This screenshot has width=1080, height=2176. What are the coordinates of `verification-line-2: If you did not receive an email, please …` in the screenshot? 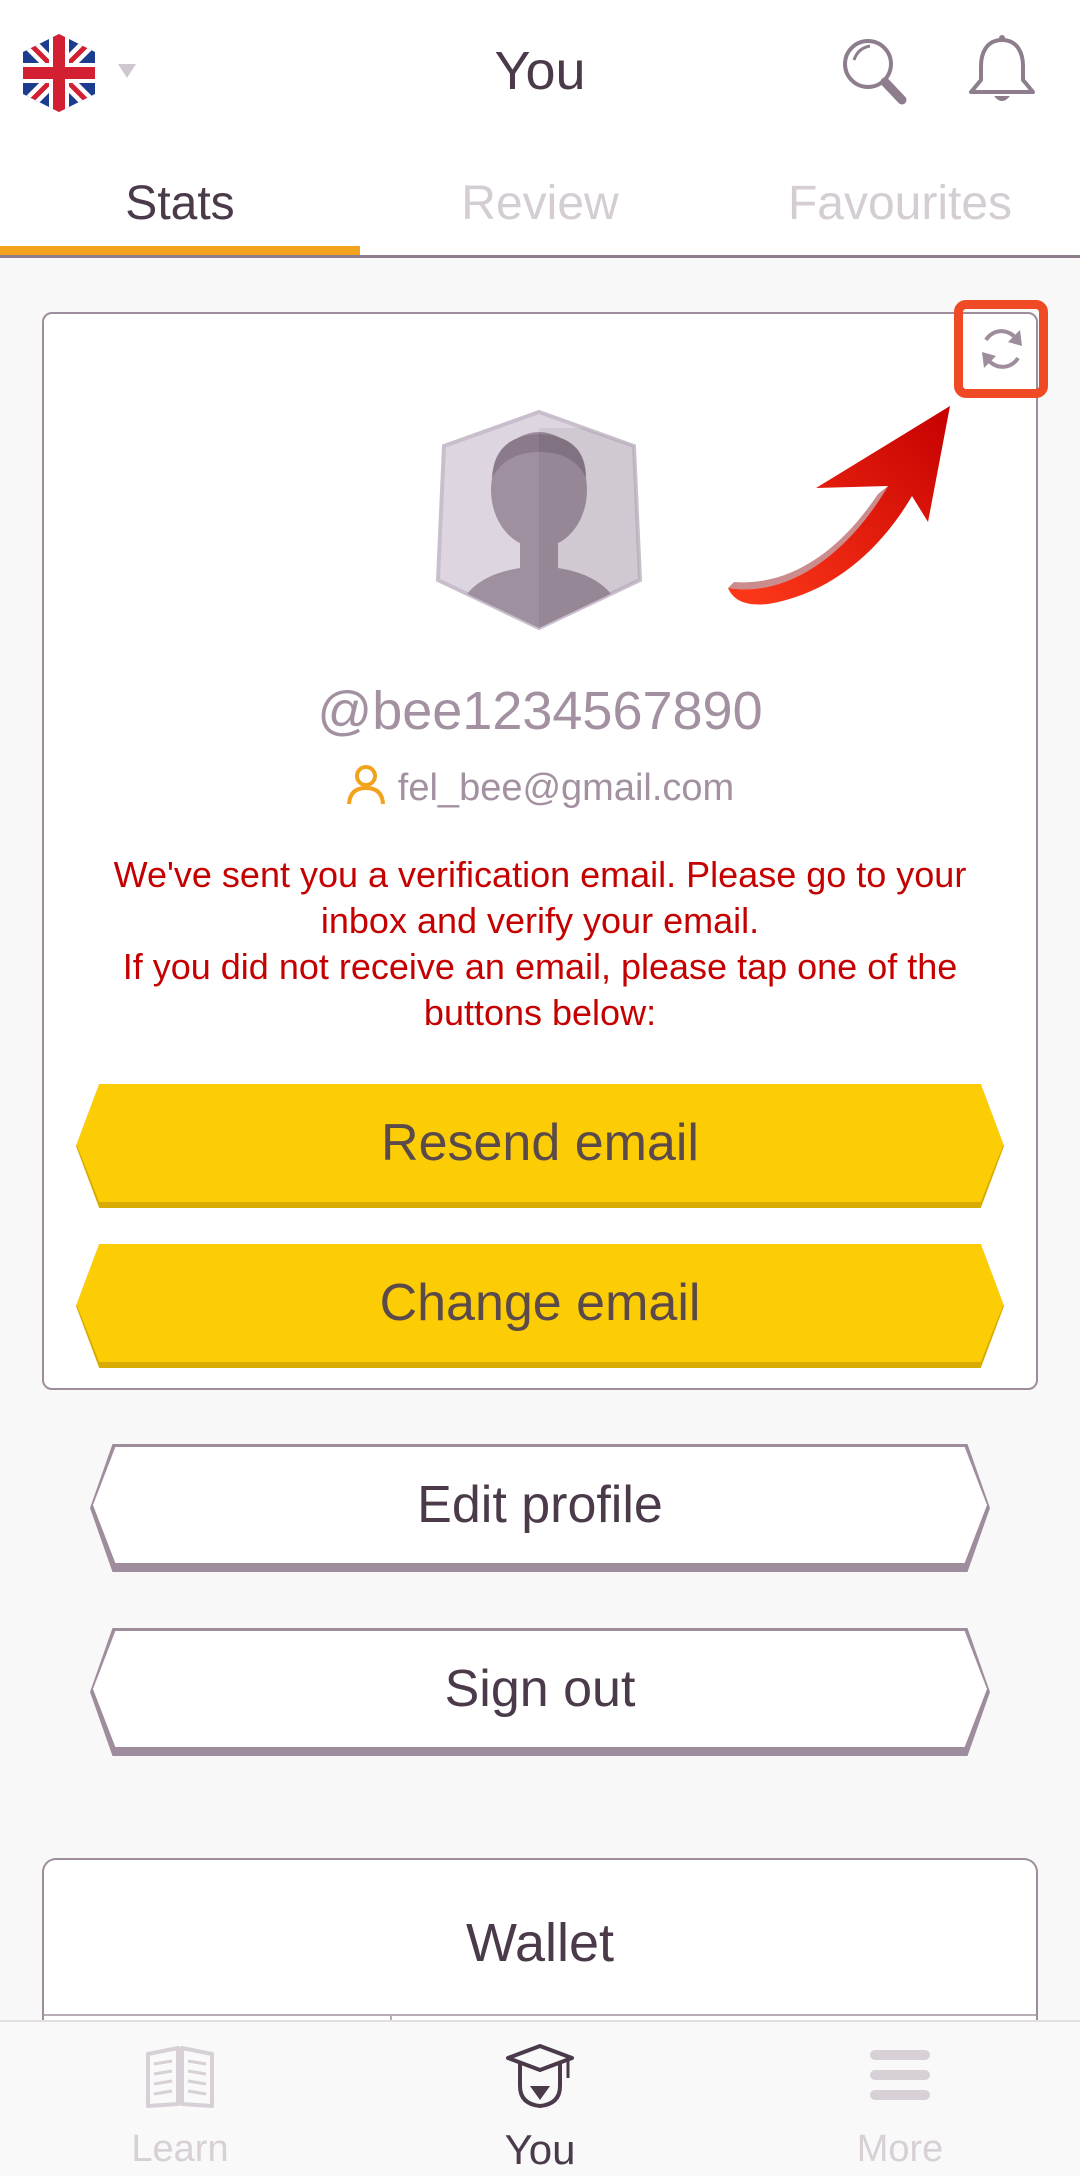 It's located at (540, 989).